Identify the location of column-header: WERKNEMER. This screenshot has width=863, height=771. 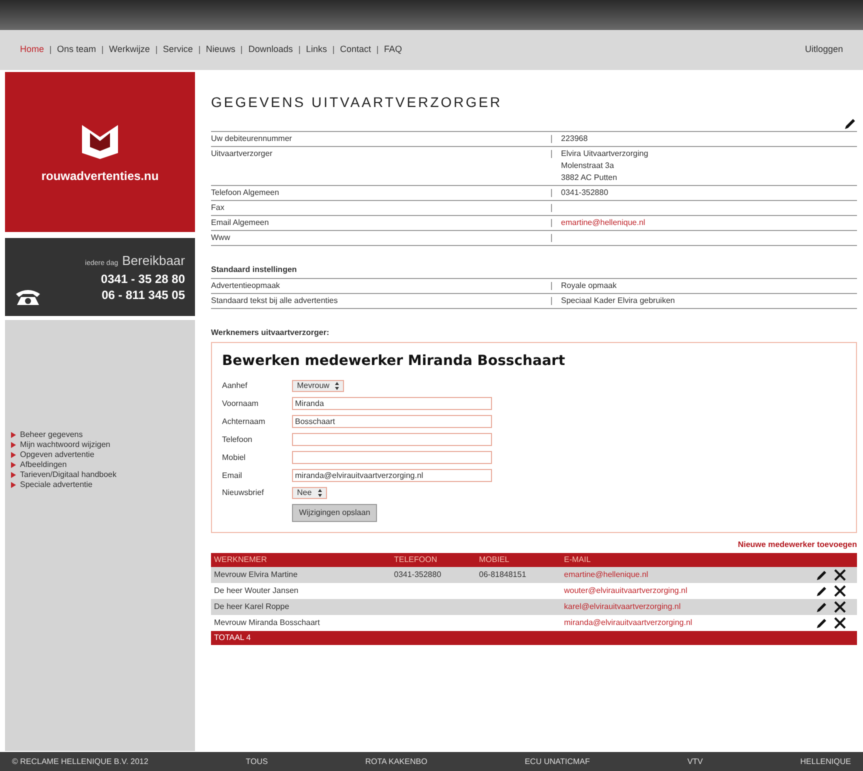
(241, 560).